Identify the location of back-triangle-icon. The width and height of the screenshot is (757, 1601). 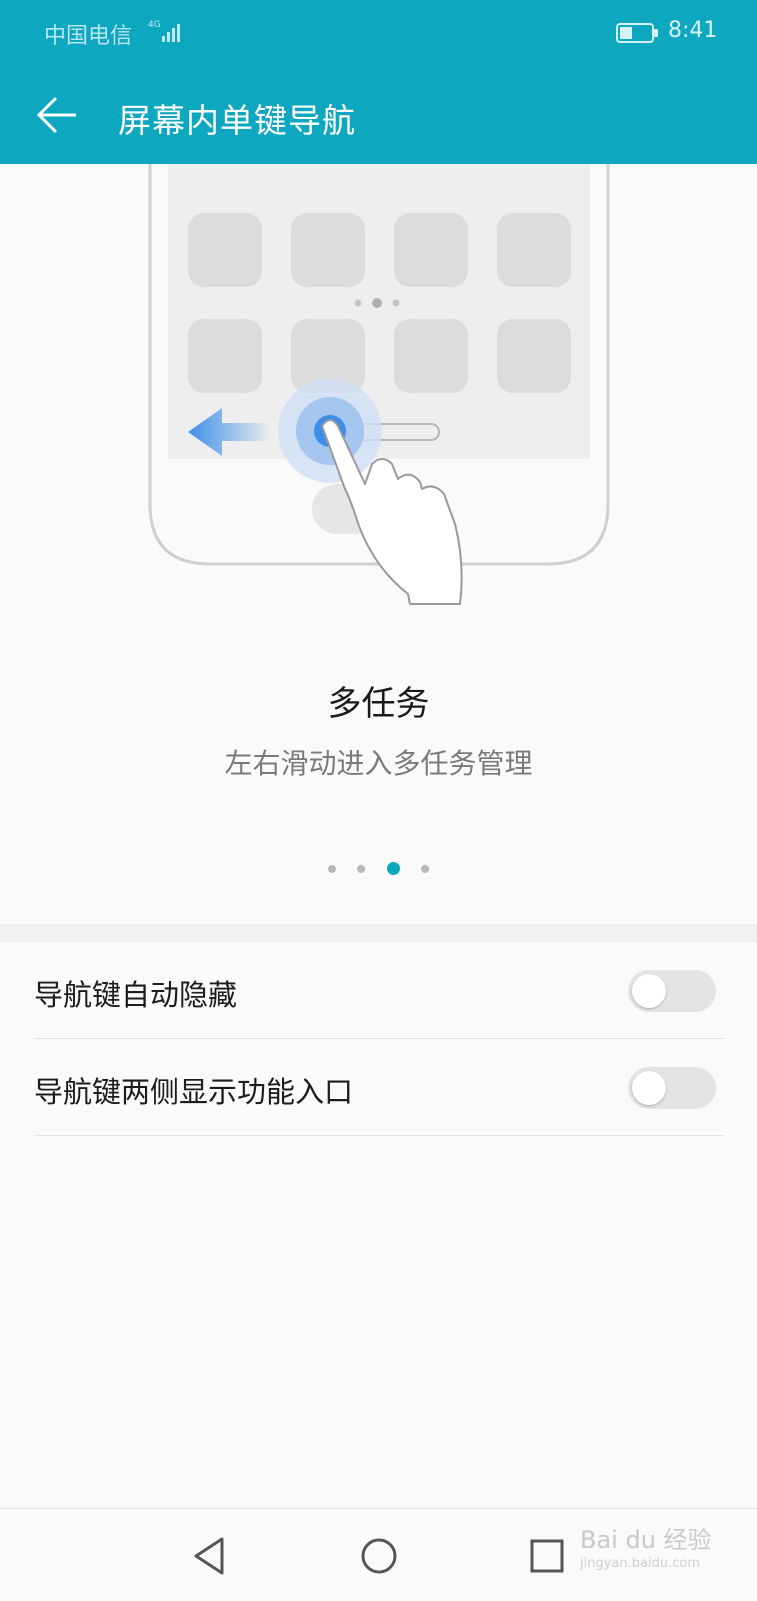
(209, 1556).